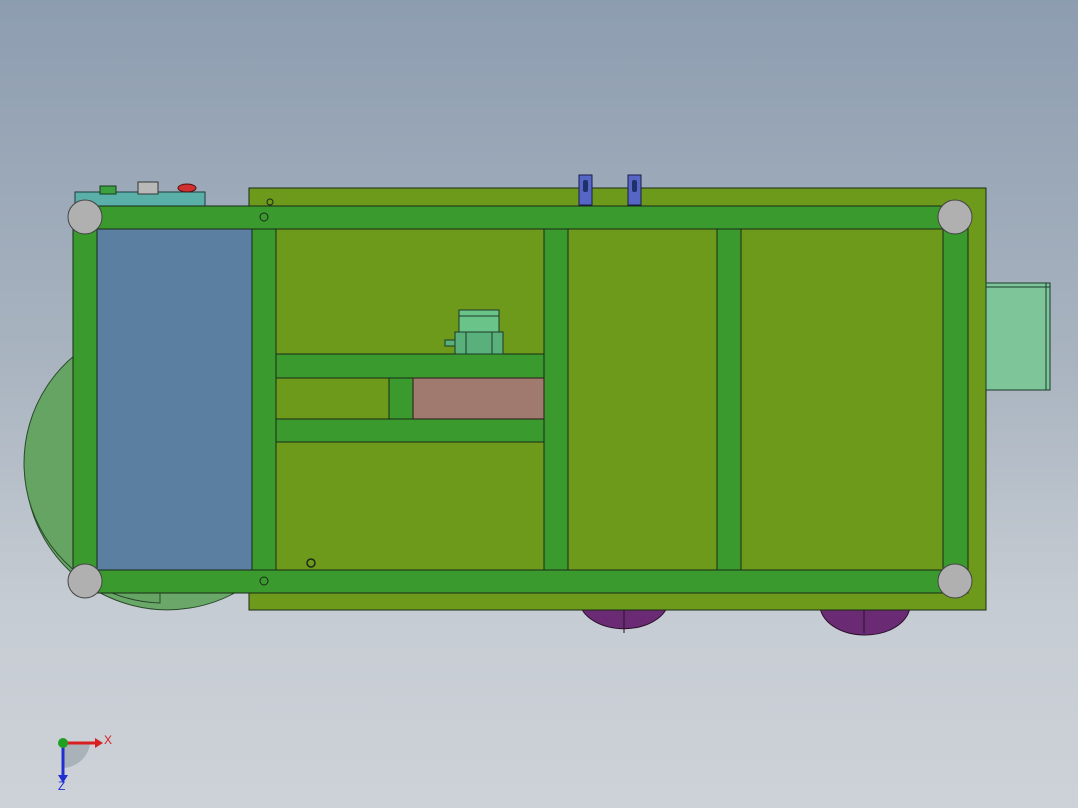  What do you see at coordinates (61, 786) in the screenshot?
I see `z-axis-label: Z` at bounding box center [61, 786].